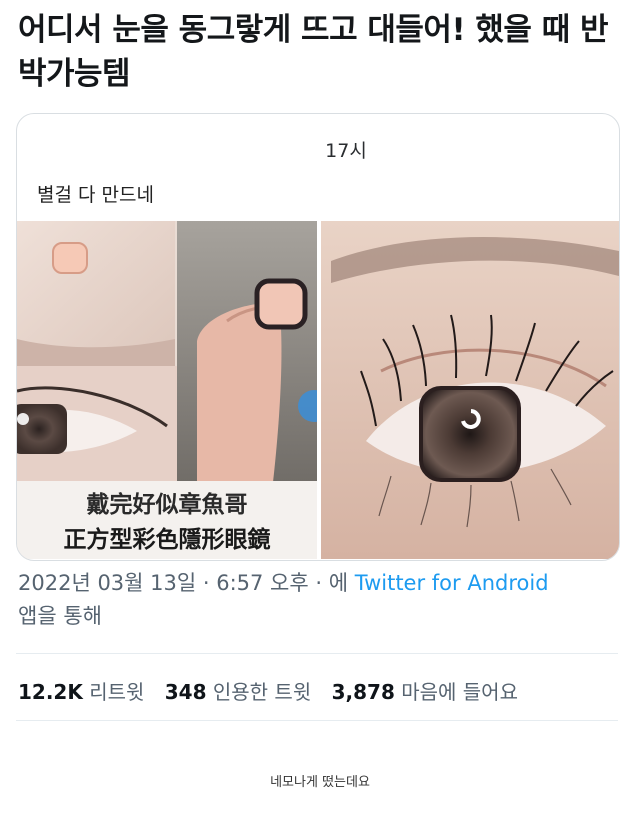 The height and width of the screenshot is (816, 640). What do you see at coordinates (167, 539) in the screenshot?
I see `overlay-text-line2: 正方型彩色隱形眼鏡` at bounding box center [167, 539].